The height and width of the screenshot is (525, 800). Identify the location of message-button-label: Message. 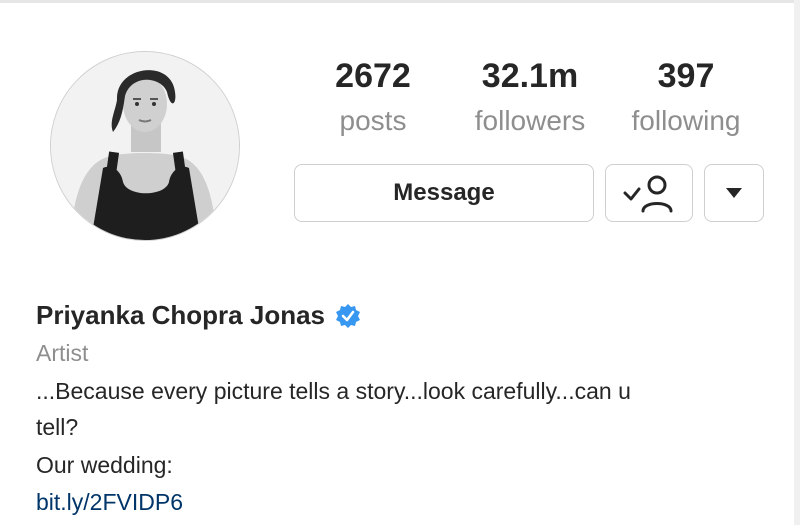
(444, 192).